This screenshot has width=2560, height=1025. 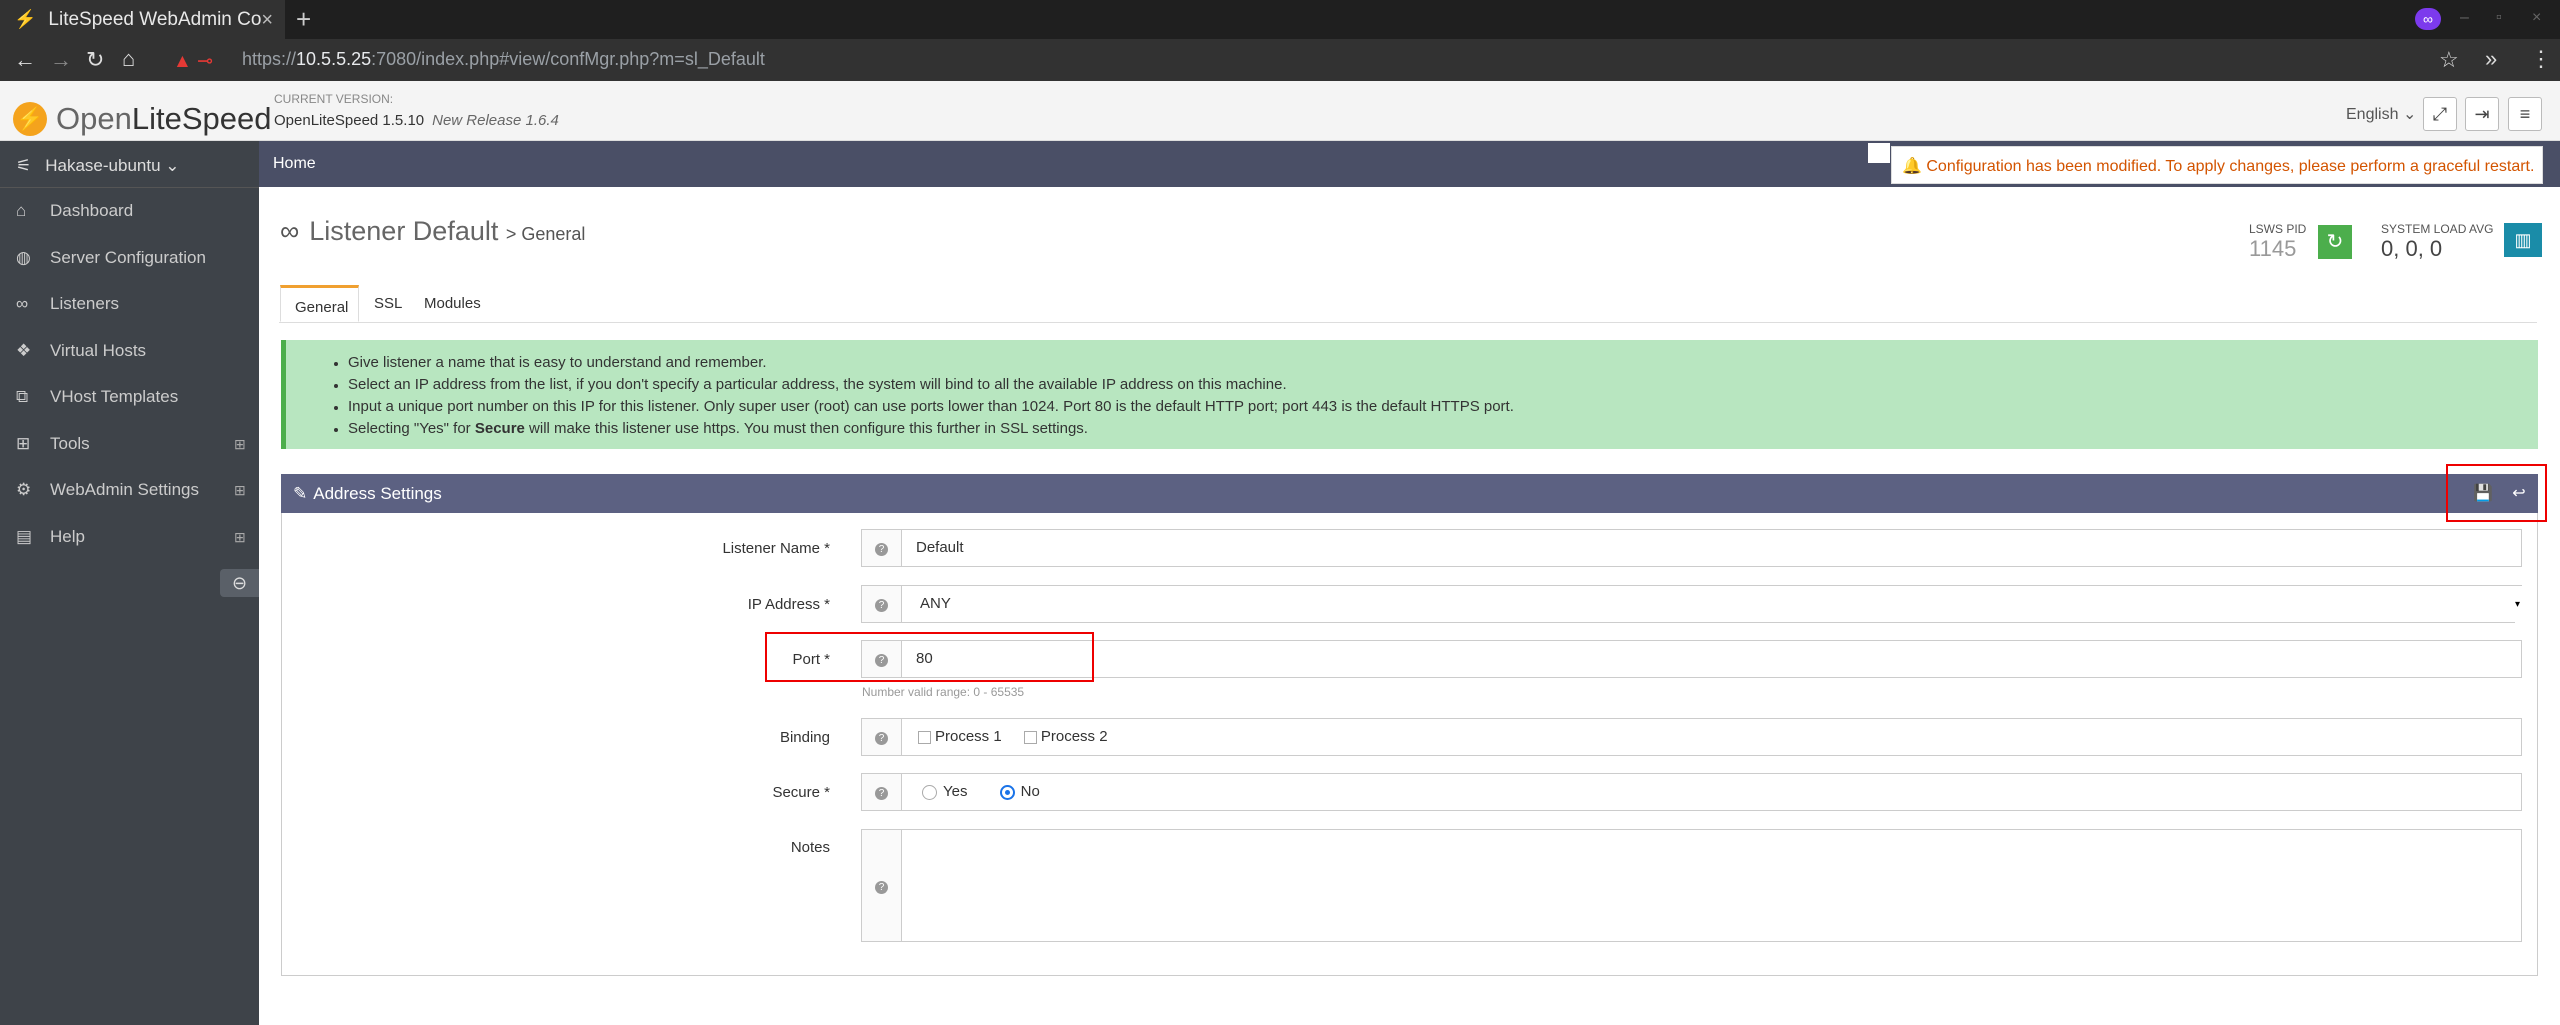 What do you see at coordinates (334, 99) in the screenshot?
I see `current-version-label: CURRENT VERSION:` at bounding box center [334, 99].